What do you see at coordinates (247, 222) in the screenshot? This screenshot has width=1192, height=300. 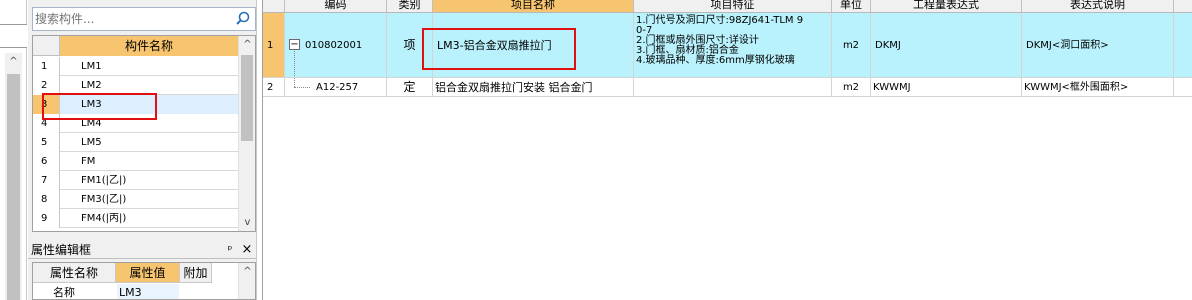 I see `scroll-down-arrow-icon: v` at bounding box center [247, 222].